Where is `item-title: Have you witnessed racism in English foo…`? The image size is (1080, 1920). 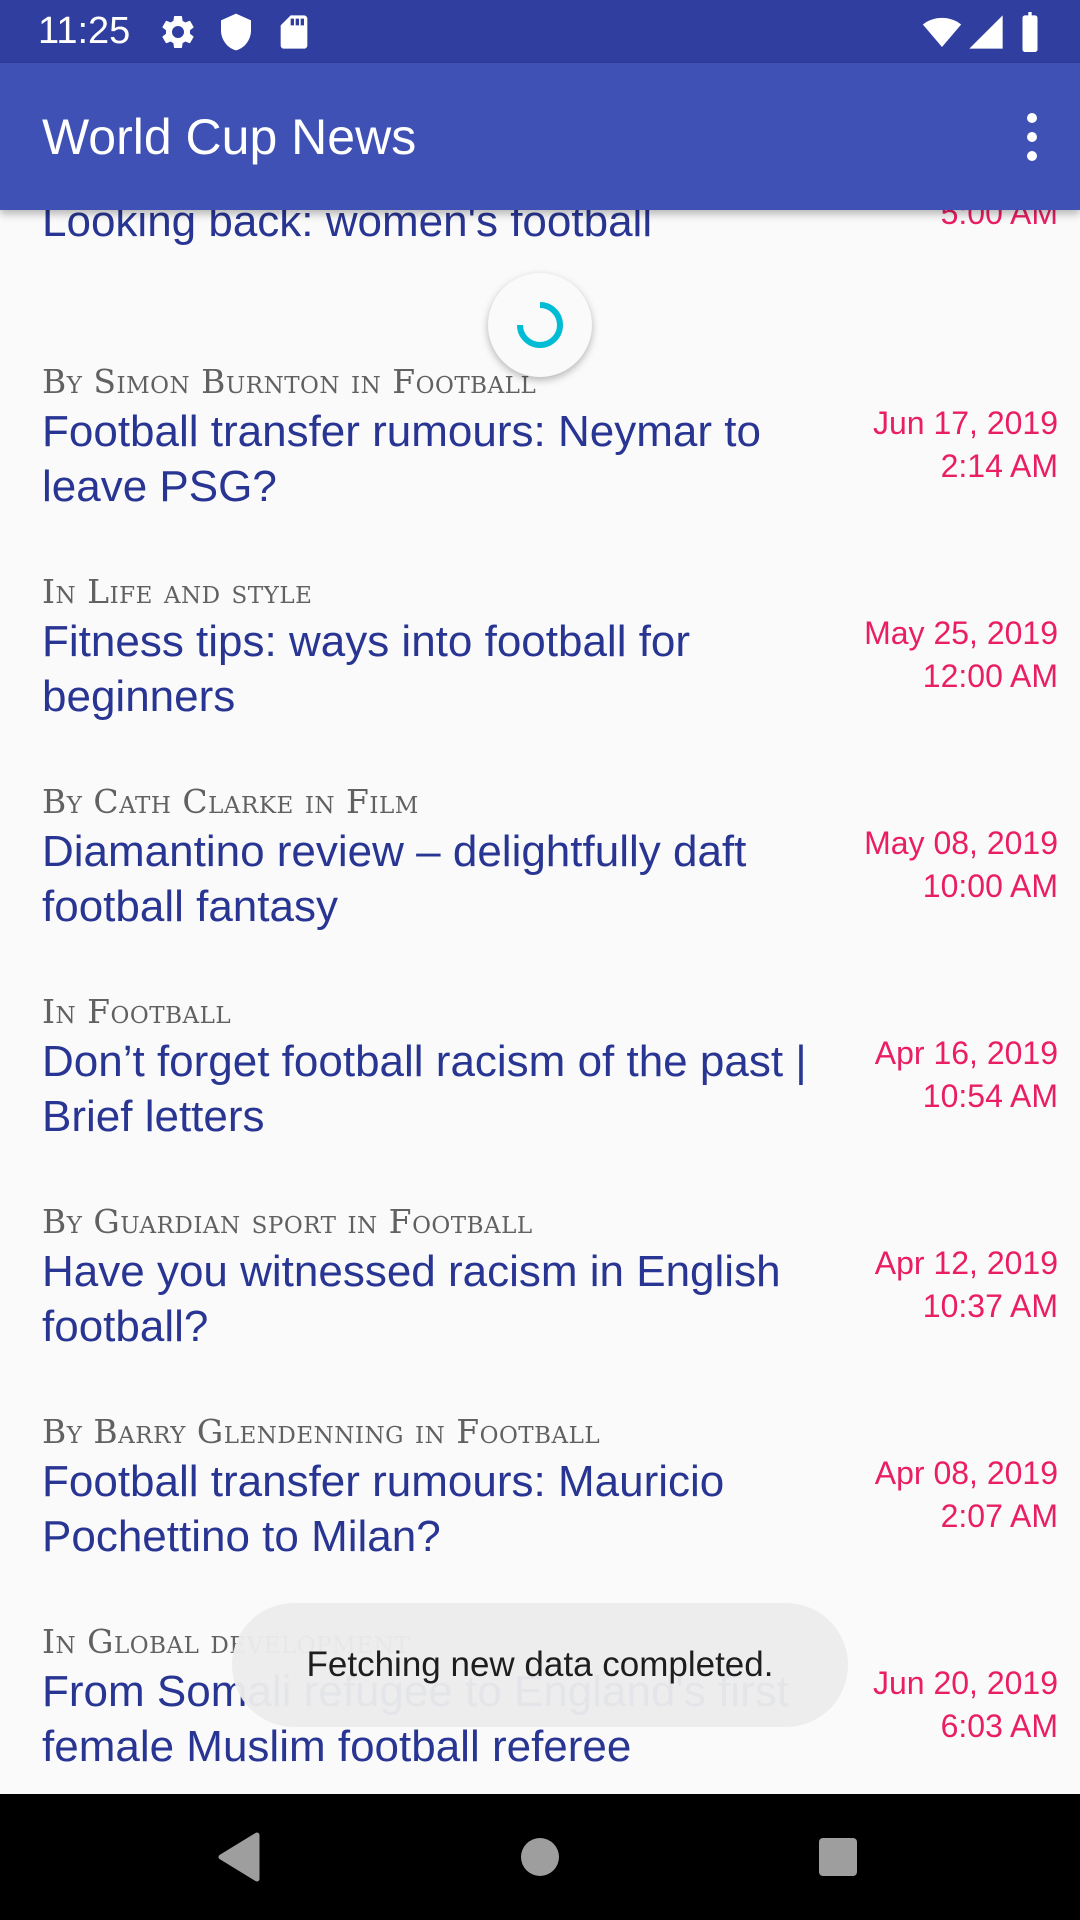
item-title: Have you witnessed racism in English foo… is located at coordinates (411, 1299).